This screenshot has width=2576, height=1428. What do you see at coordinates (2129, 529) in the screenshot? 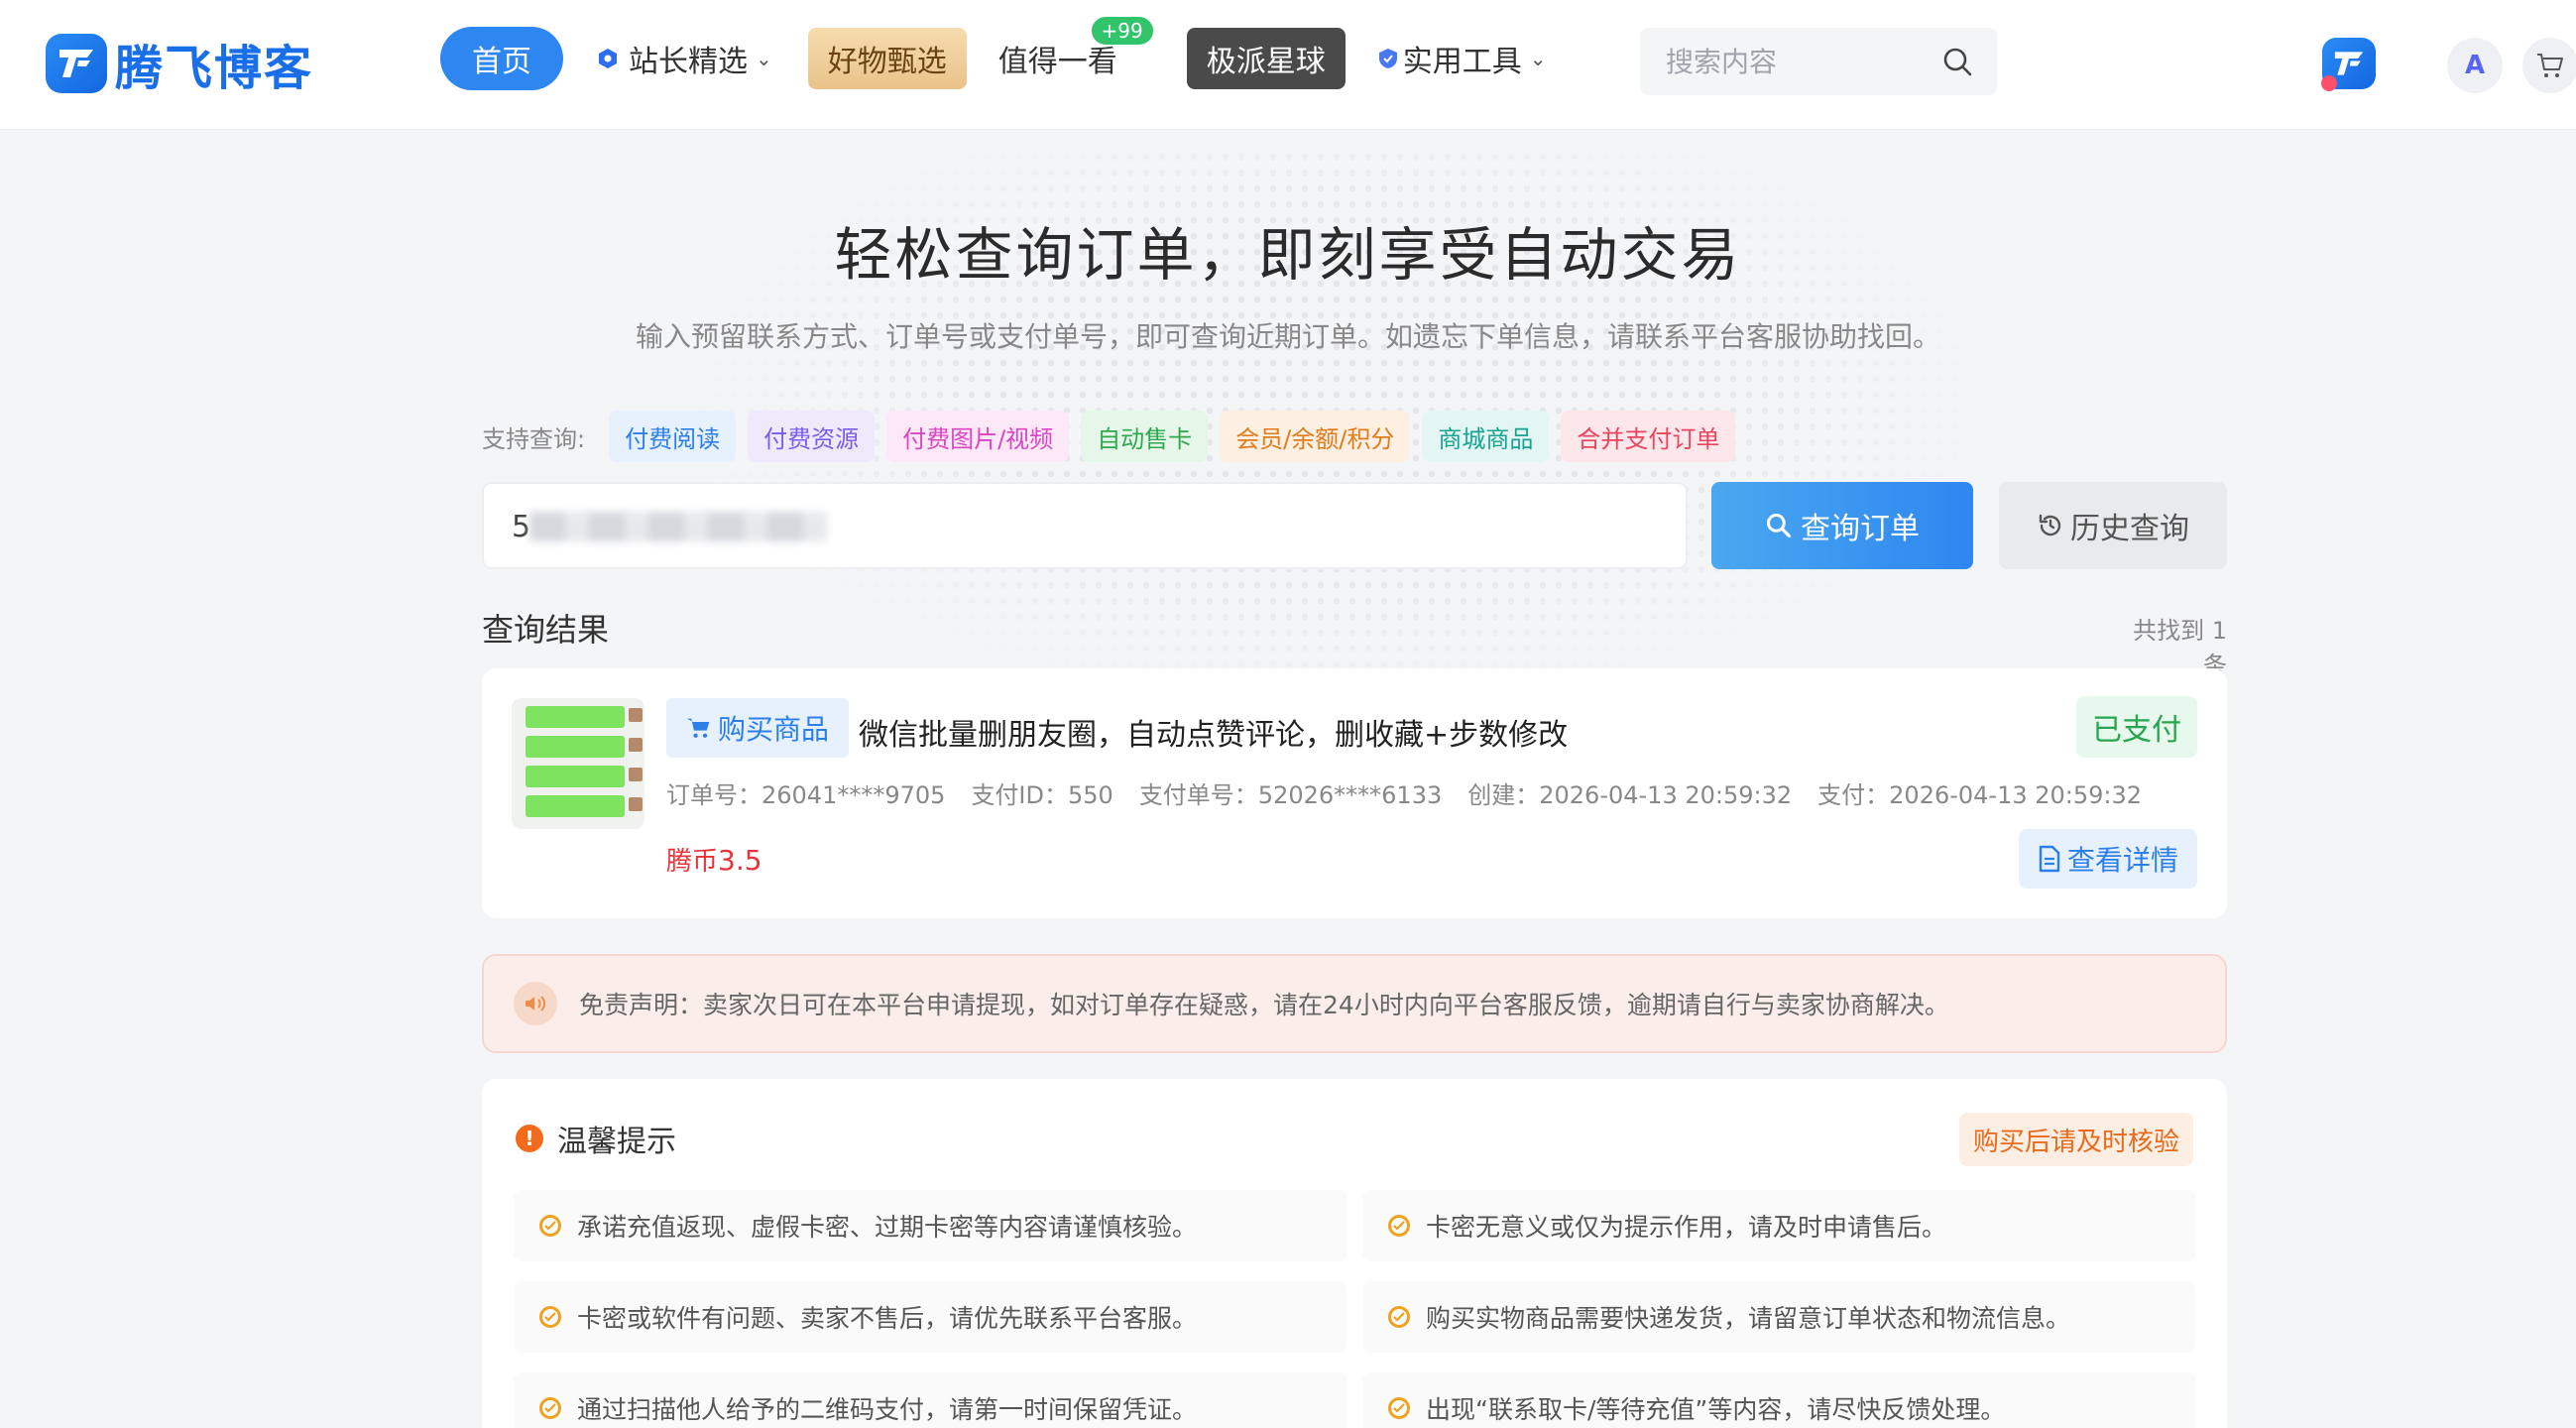
I see `history-query-label: 历史查询` at bounding box center [2129, 529].